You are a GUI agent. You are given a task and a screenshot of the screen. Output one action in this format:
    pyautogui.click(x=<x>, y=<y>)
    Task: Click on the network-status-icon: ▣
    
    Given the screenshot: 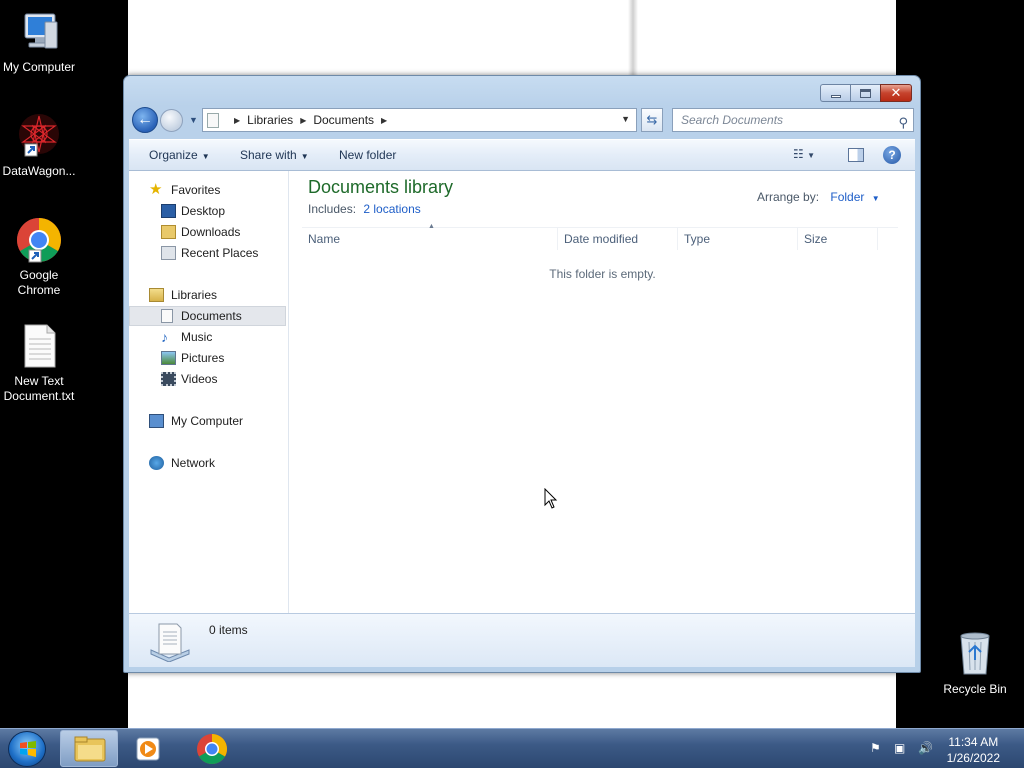 What is the action you would take?
    pyautogui.click(x=902, y=749)
    